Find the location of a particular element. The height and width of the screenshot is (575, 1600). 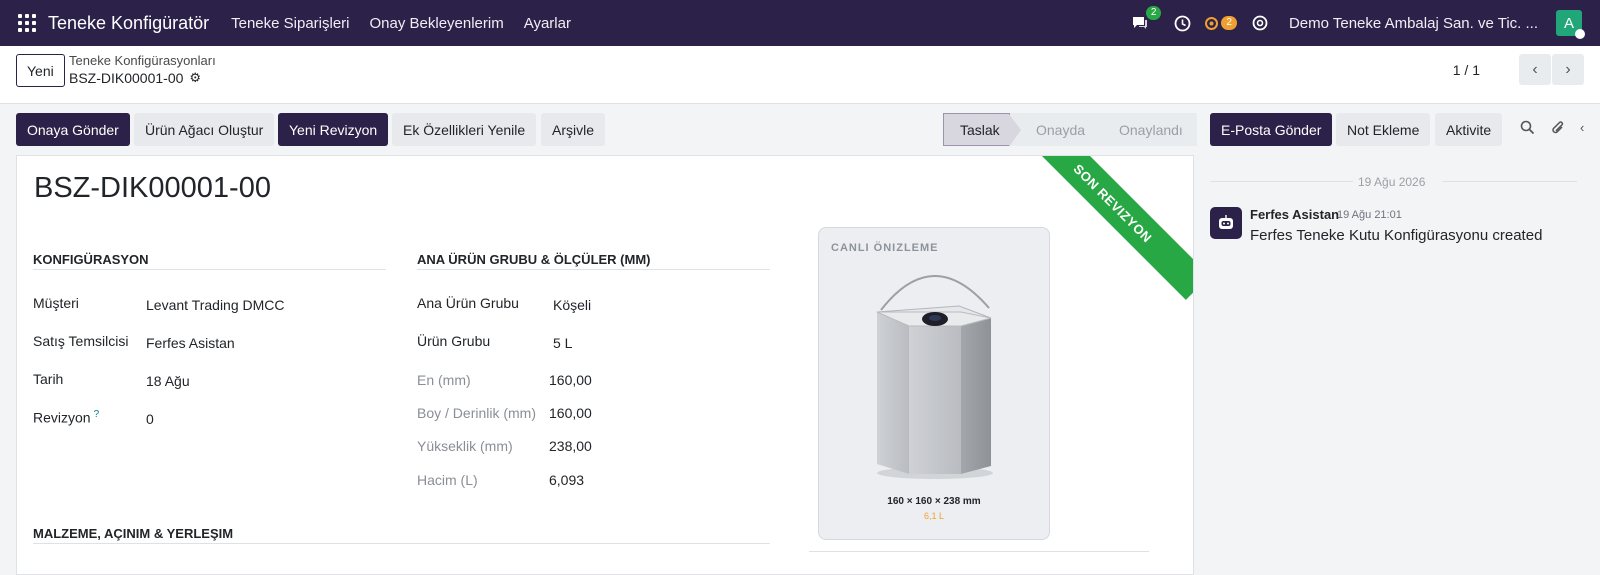

stage-onayda: Onayda is located at coordinates (1057, 129).